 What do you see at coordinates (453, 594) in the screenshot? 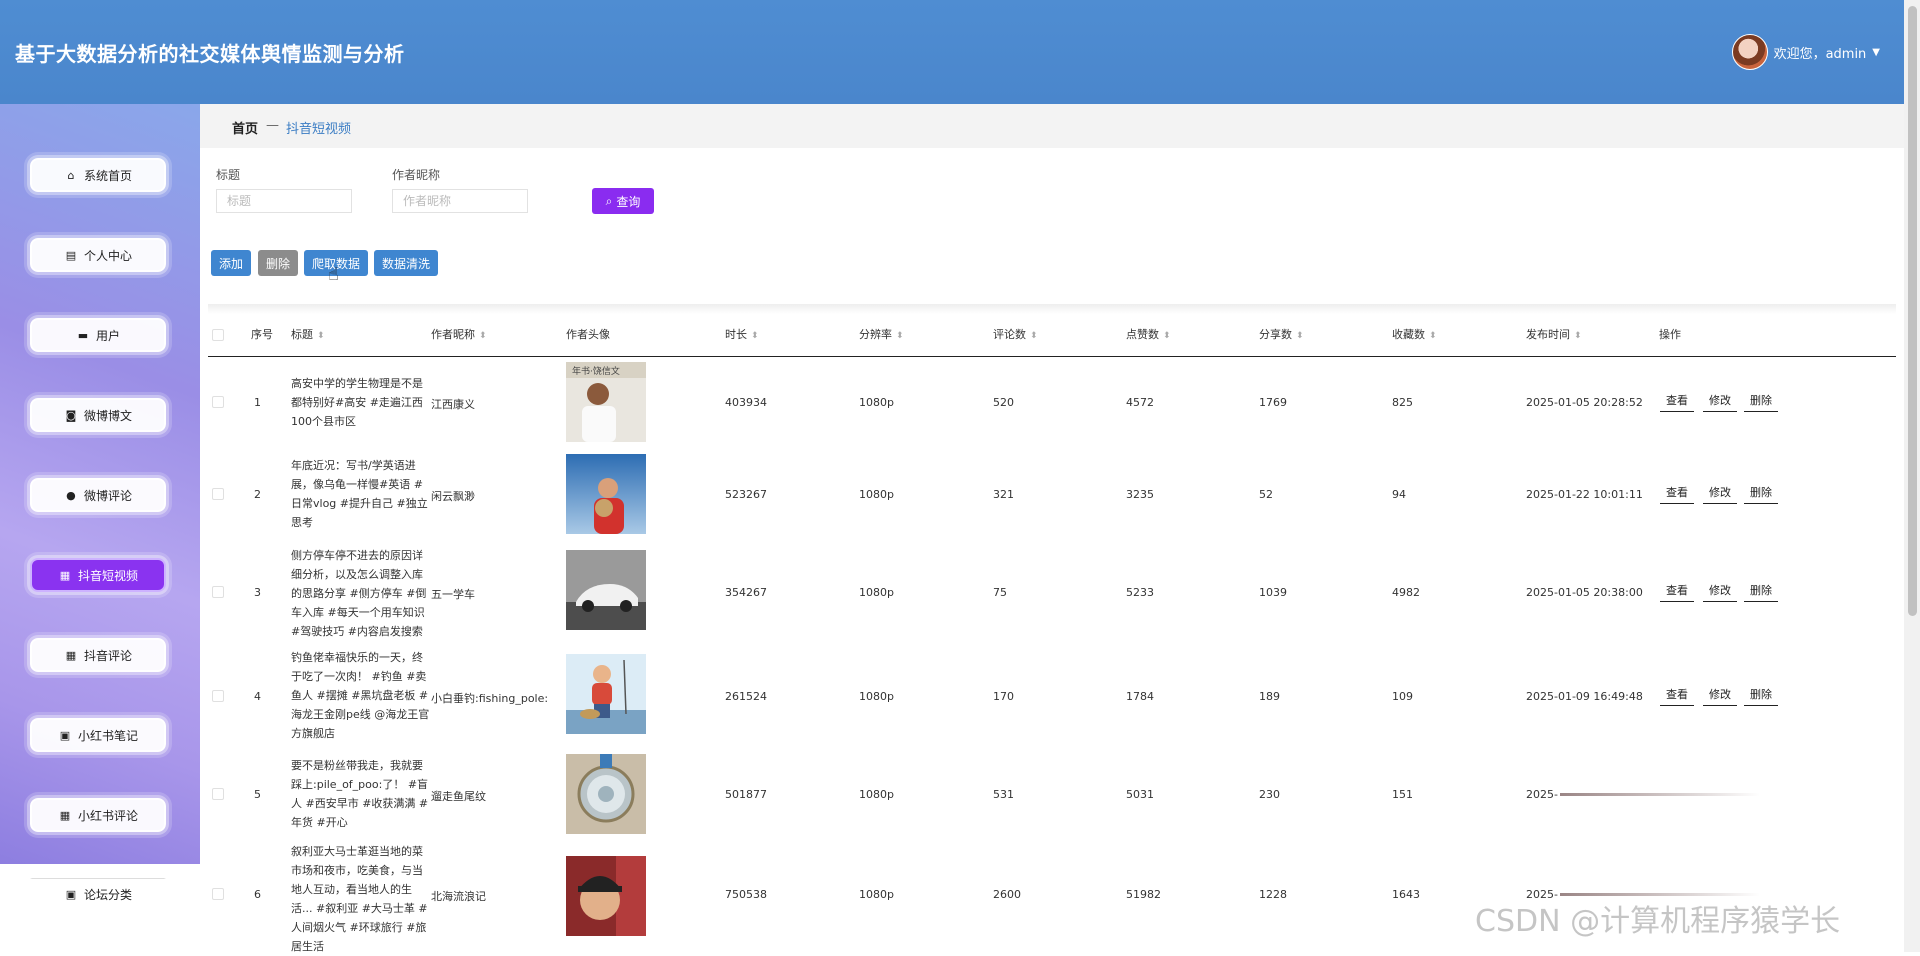
I see `cell-author: 五一学车` at bounding box center [453, 594].